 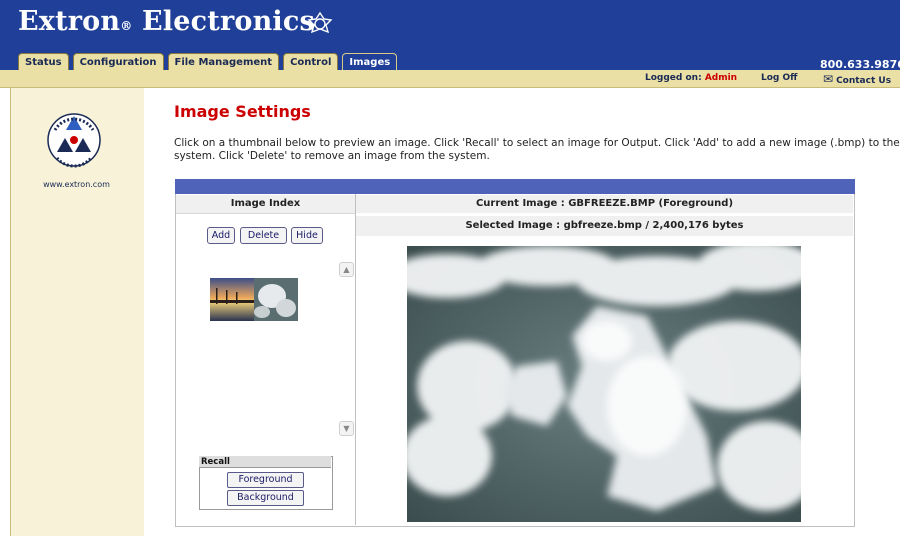 I want to click on service-support-solutions-badge-icon, so click(x=74, y=140).